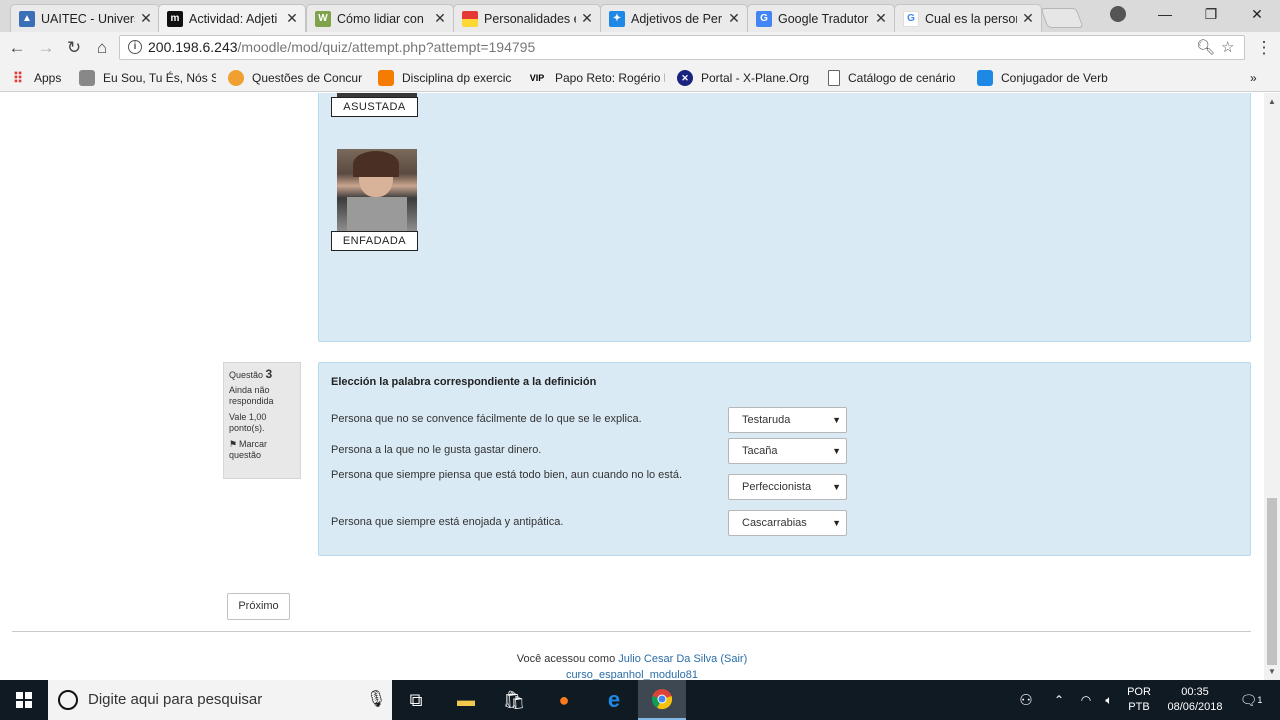 This screenshot has height=720, width=1280. What do you see at coordinates (380, 18) in the screenshot?
I see `tab-como-lidiar: W Cómo lidiar con ✕` at bounding box center [380, 18].